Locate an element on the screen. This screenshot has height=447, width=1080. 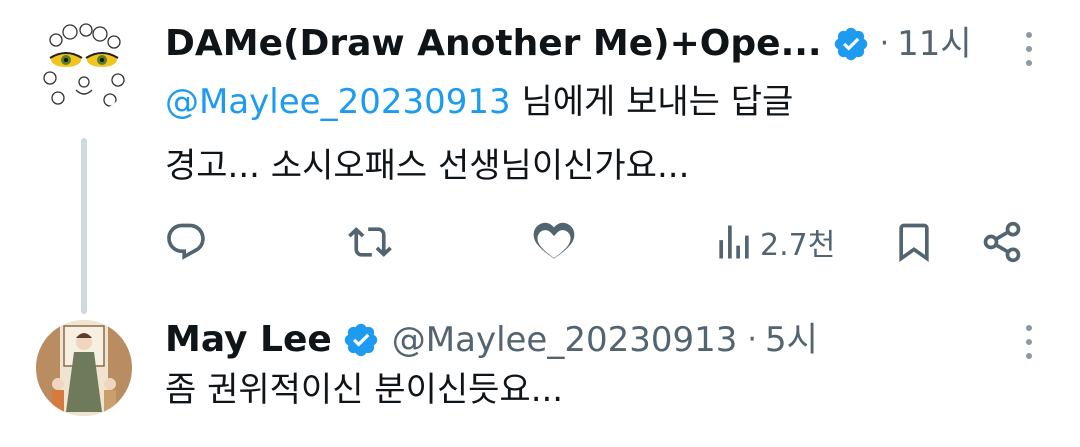
replying-to: @Maylee_20230913 님에게 보내는 답글 is located at coordinates (479, 102).